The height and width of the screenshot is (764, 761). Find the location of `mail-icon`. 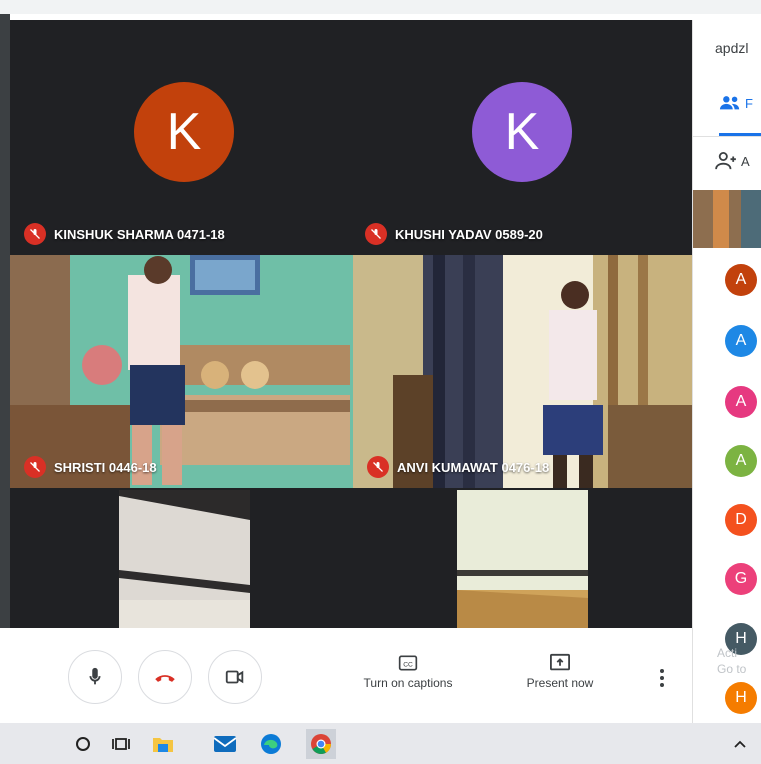

mail-icon is located at coordinates (225, 744).